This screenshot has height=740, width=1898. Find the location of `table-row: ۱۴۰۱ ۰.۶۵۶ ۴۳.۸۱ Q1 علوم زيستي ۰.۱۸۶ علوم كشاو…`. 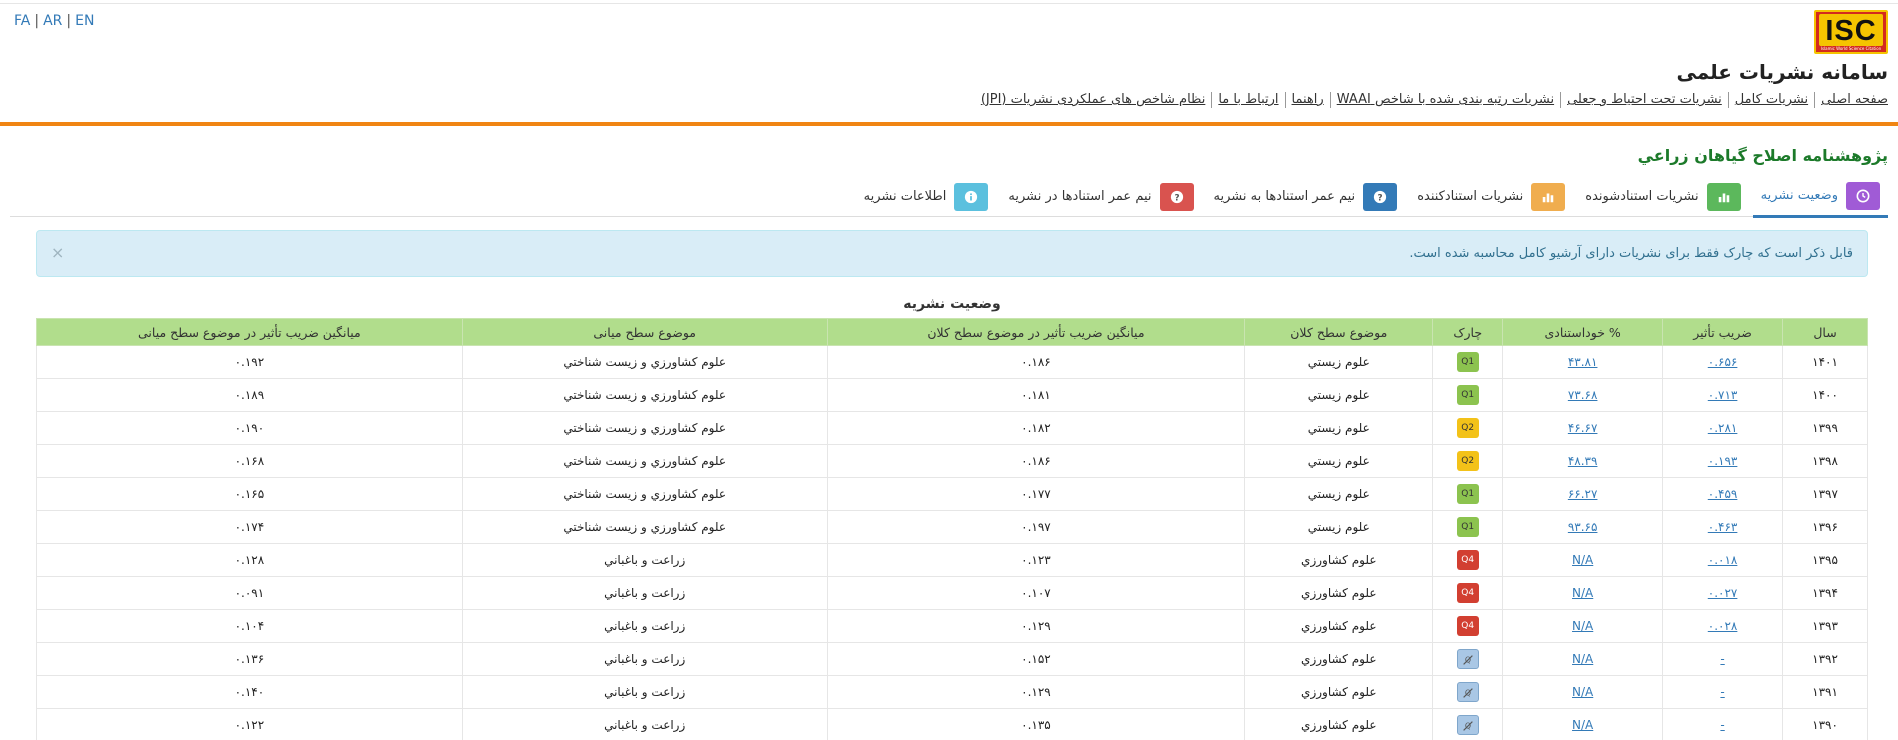

table-row: ۱۴۰۱ ۰.۶۵۶ ۴۳.۸۱ Q1 علوم زيستي ۰.۱۸۶ علوم كشاو… is located at coordinates (952, 362).